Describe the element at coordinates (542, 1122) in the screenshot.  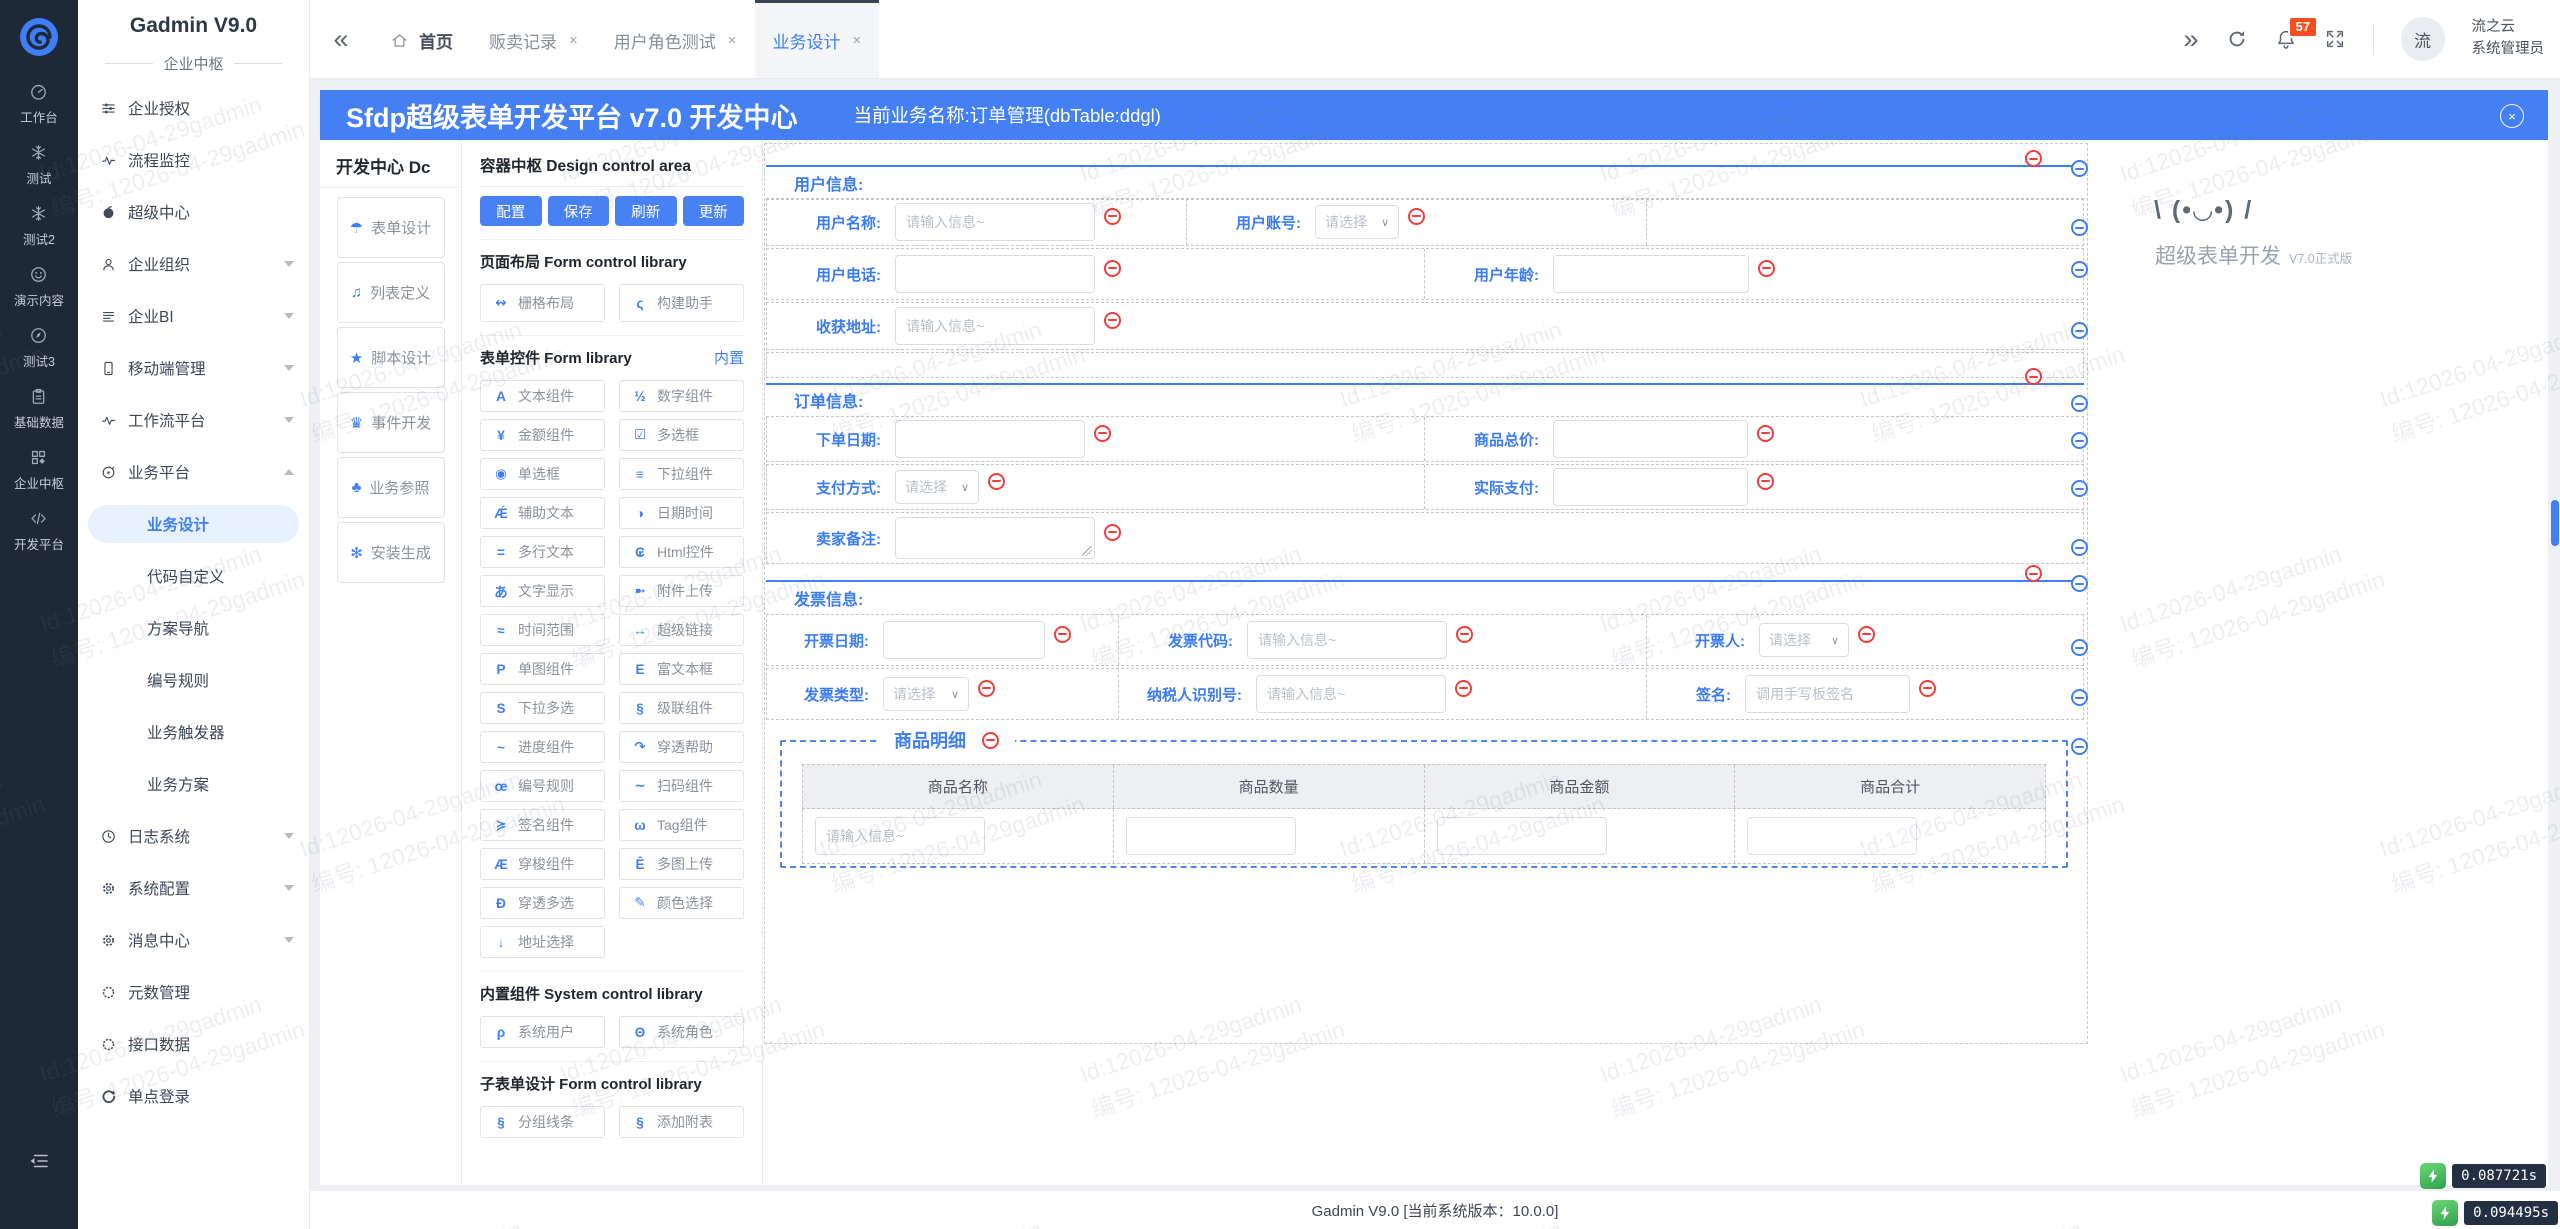
I see `subform-component: § 分组线条` at that location.